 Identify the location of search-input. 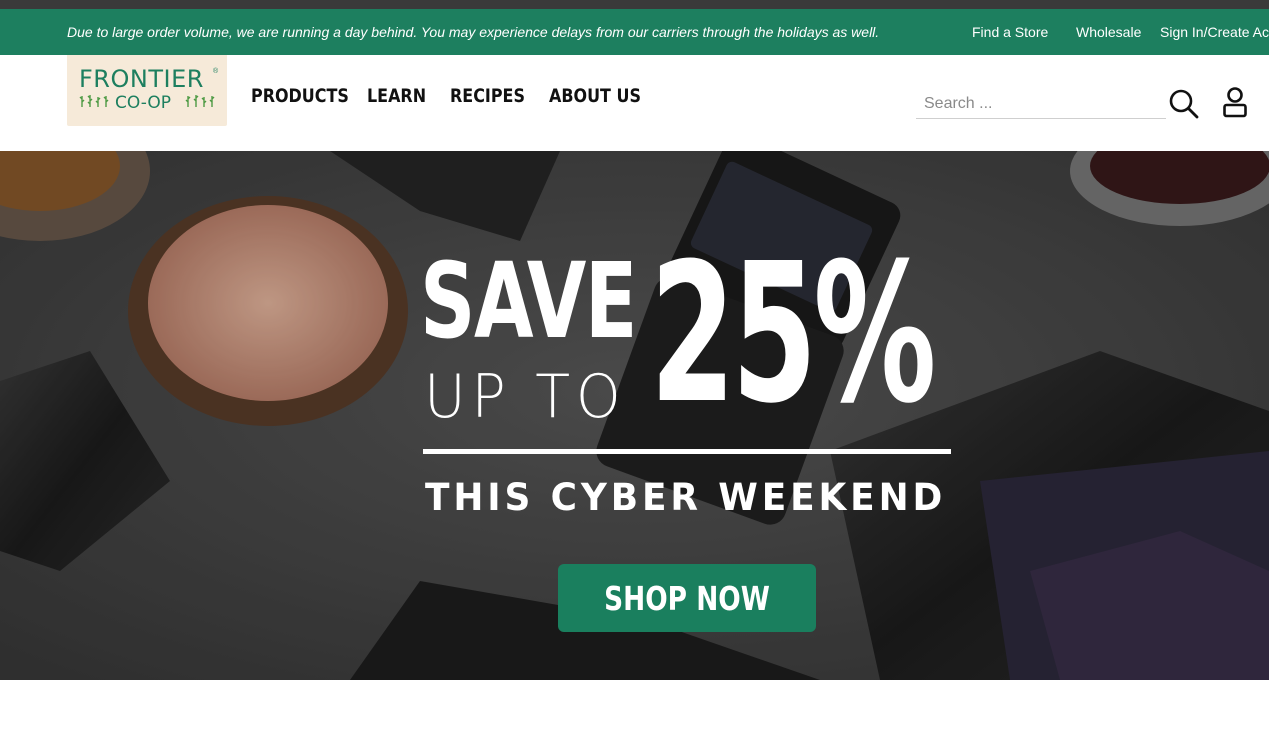
(1041, 104).